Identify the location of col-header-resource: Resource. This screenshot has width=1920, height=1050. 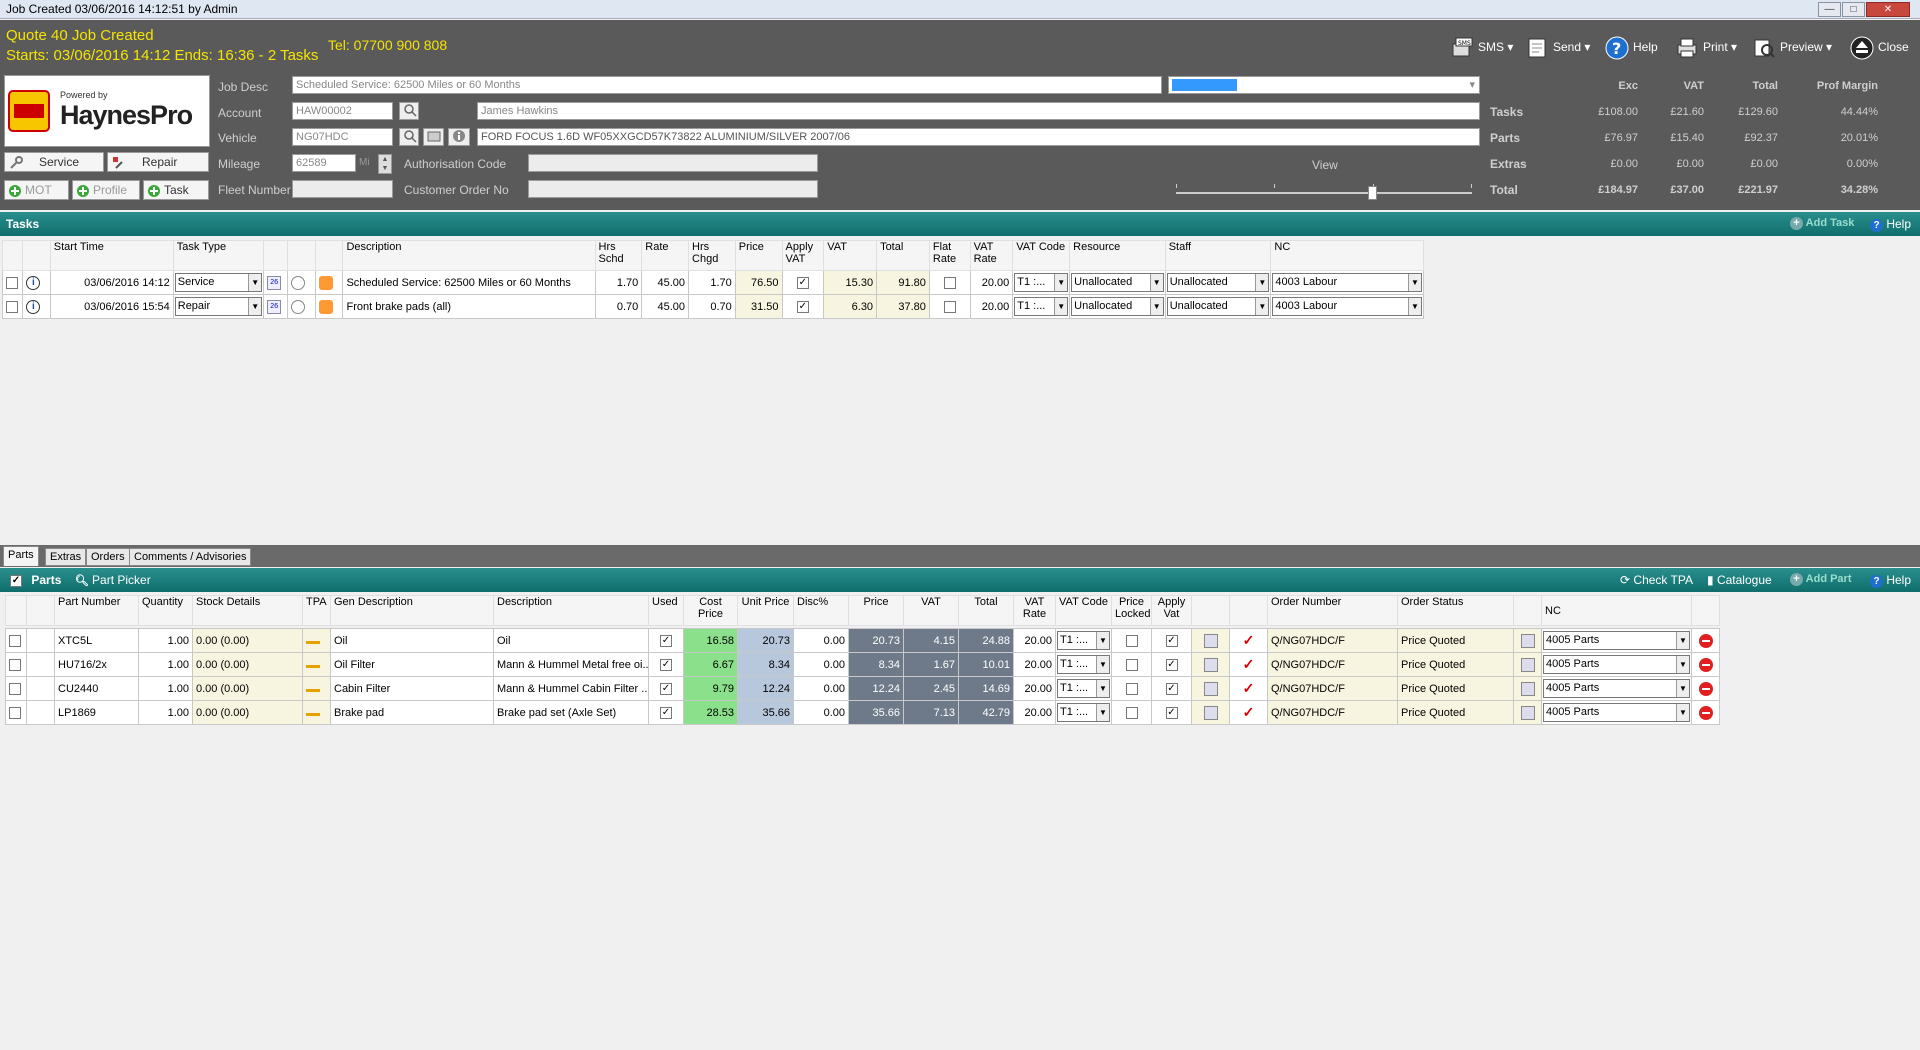
(1117, 255).